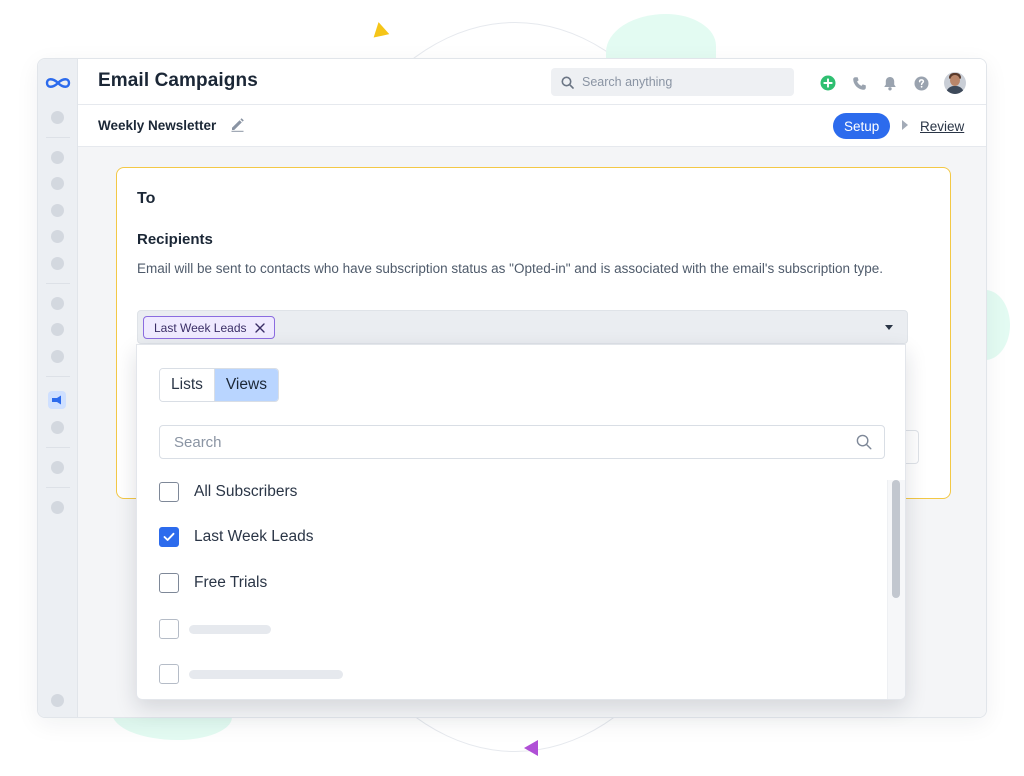  I want to click on step-review-link: Review, so click(942, 126).